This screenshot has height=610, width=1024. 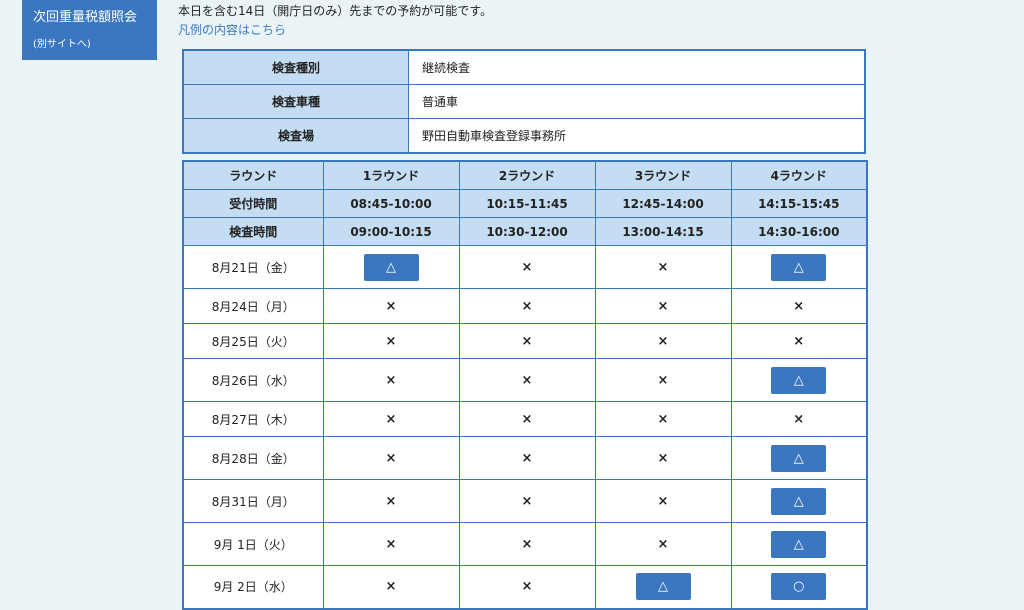 I want to click on schedule-row: 8月21日（金） △ × × △, so click(x=525, y=267).